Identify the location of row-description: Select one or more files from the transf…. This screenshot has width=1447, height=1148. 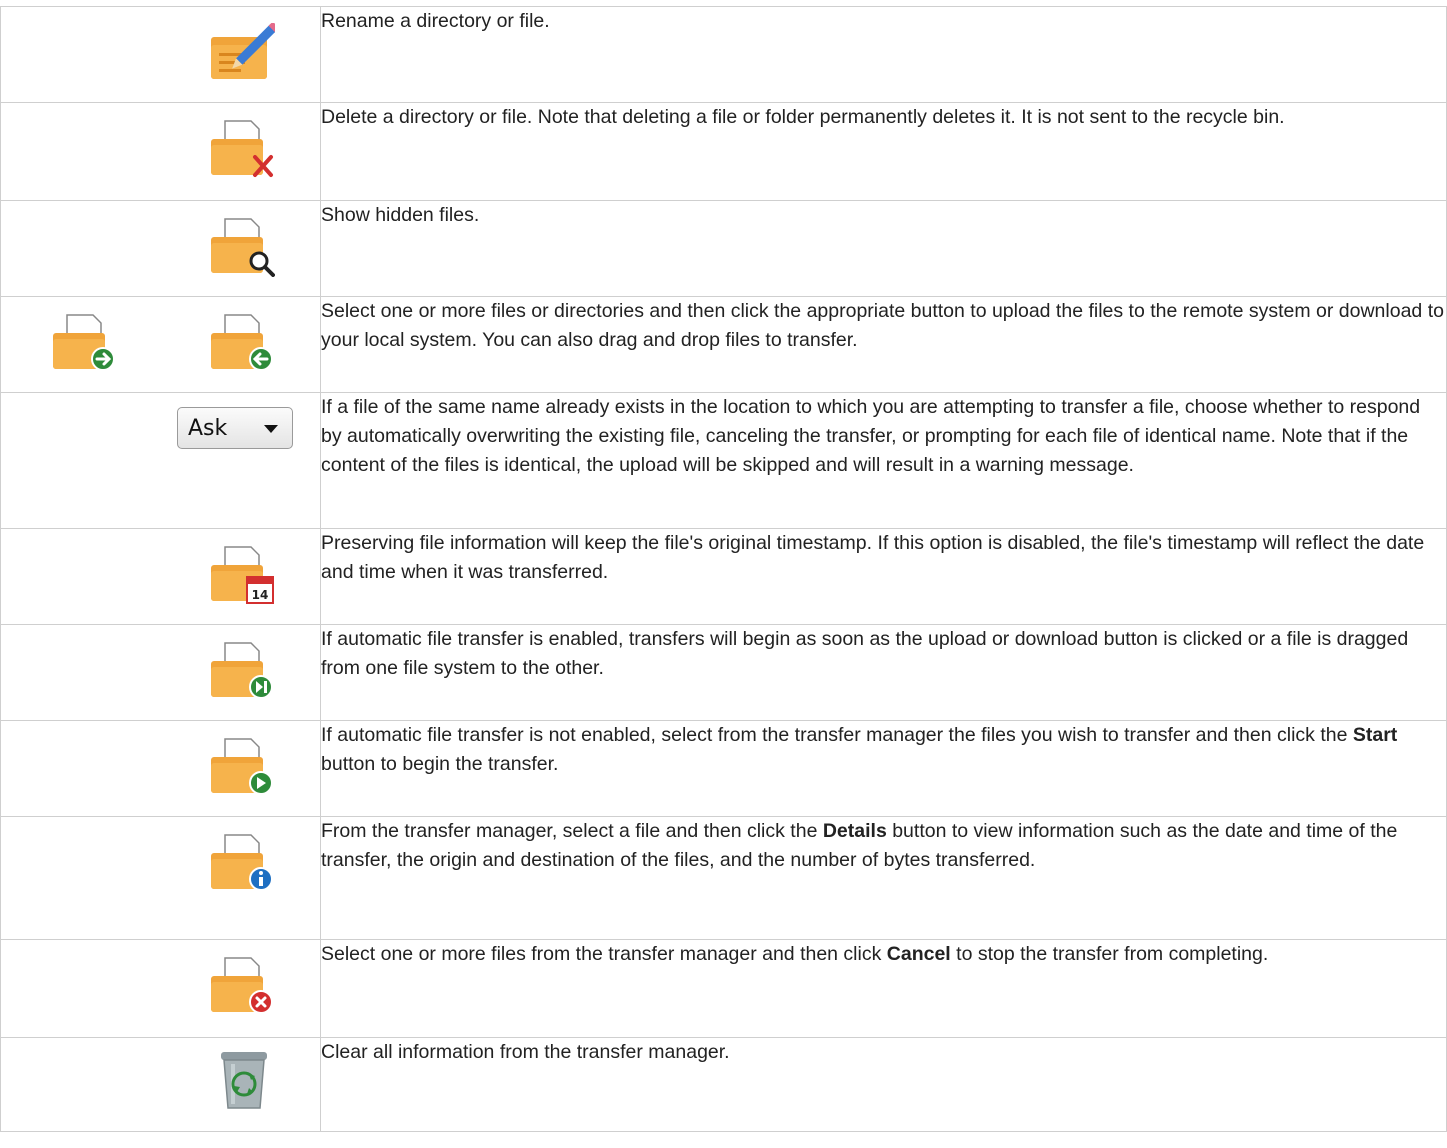
(883, 988).